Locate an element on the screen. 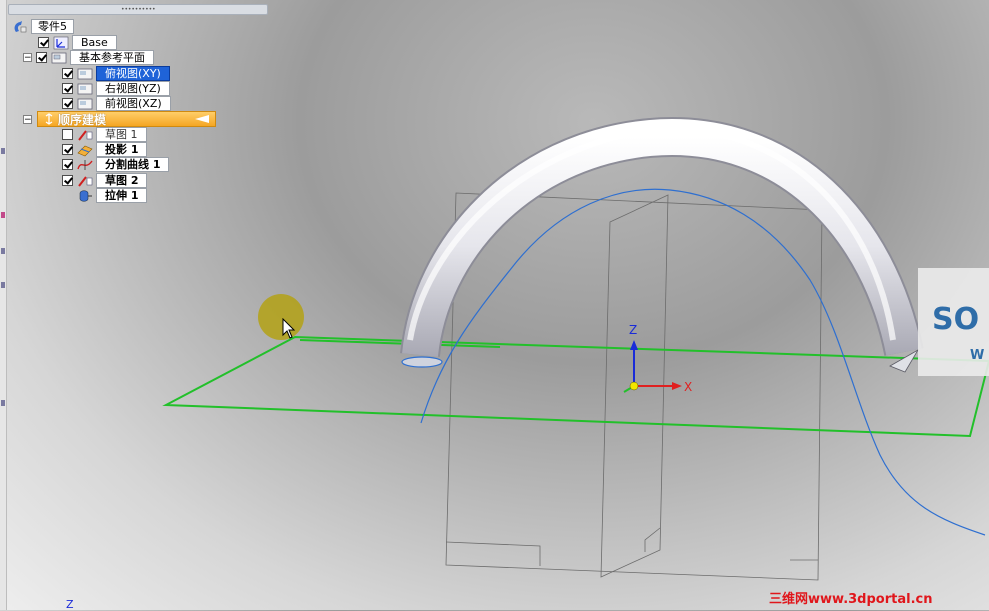 This screenshot has height=611, width=989. tree-item-plane-yz: 右视图(YZ) is located at coordinates (116, 88).